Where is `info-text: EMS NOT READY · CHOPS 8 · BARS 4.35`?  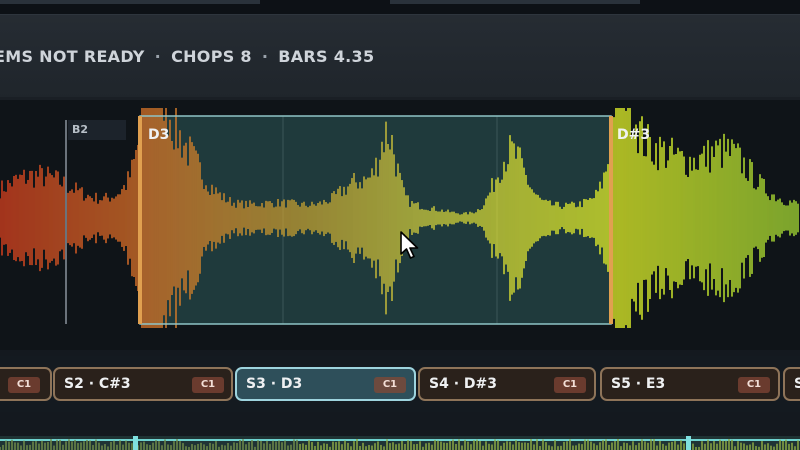 info-text: EMS NOT READY · CHOPS 8 · BARS 4.35 is located at coordinates (187, 56).